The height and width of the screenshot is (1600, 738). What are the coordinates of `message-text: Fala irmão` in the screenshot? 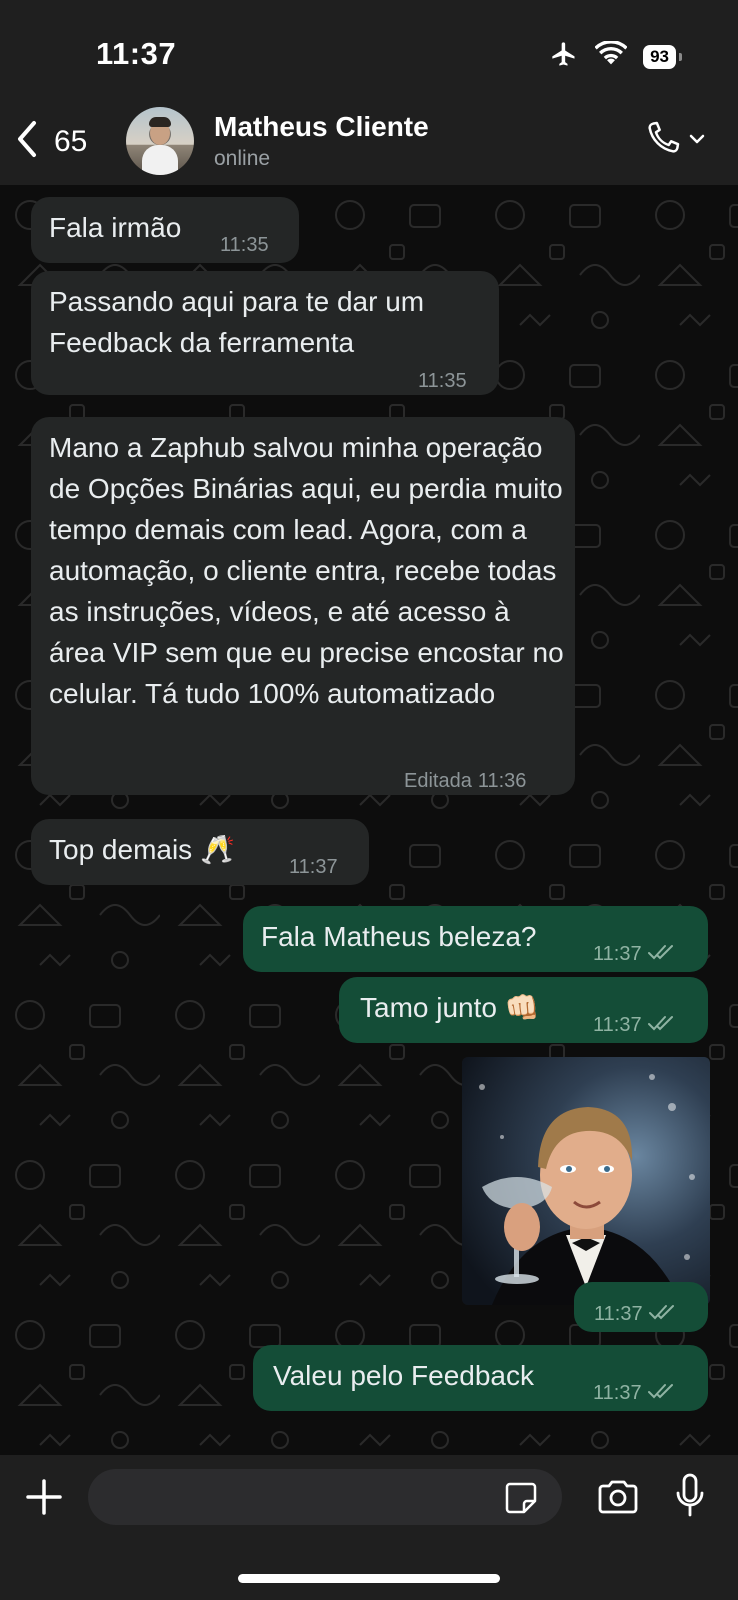 It's located at (115, 227).